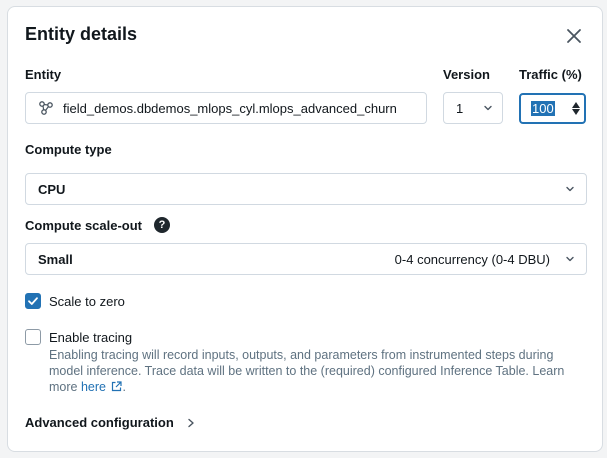  What do you see at coordinates (33, 337) in the screenshot?
I see `enable-tracing-checkbox` at bounding box center [33, 337].